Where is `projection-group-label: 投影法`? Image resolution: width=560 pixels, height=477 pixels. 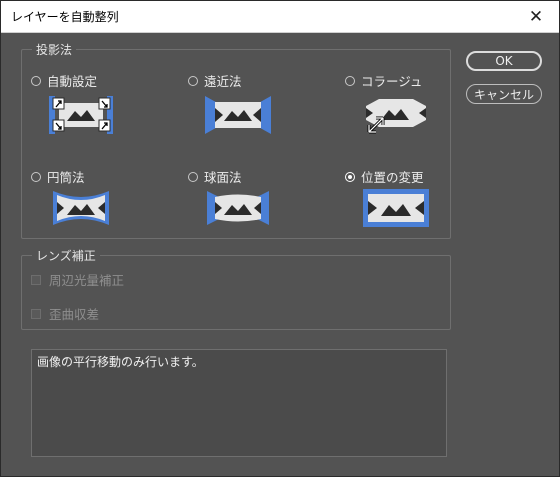
projection-group-label: 投影法 is located at coordinates (54, 49).